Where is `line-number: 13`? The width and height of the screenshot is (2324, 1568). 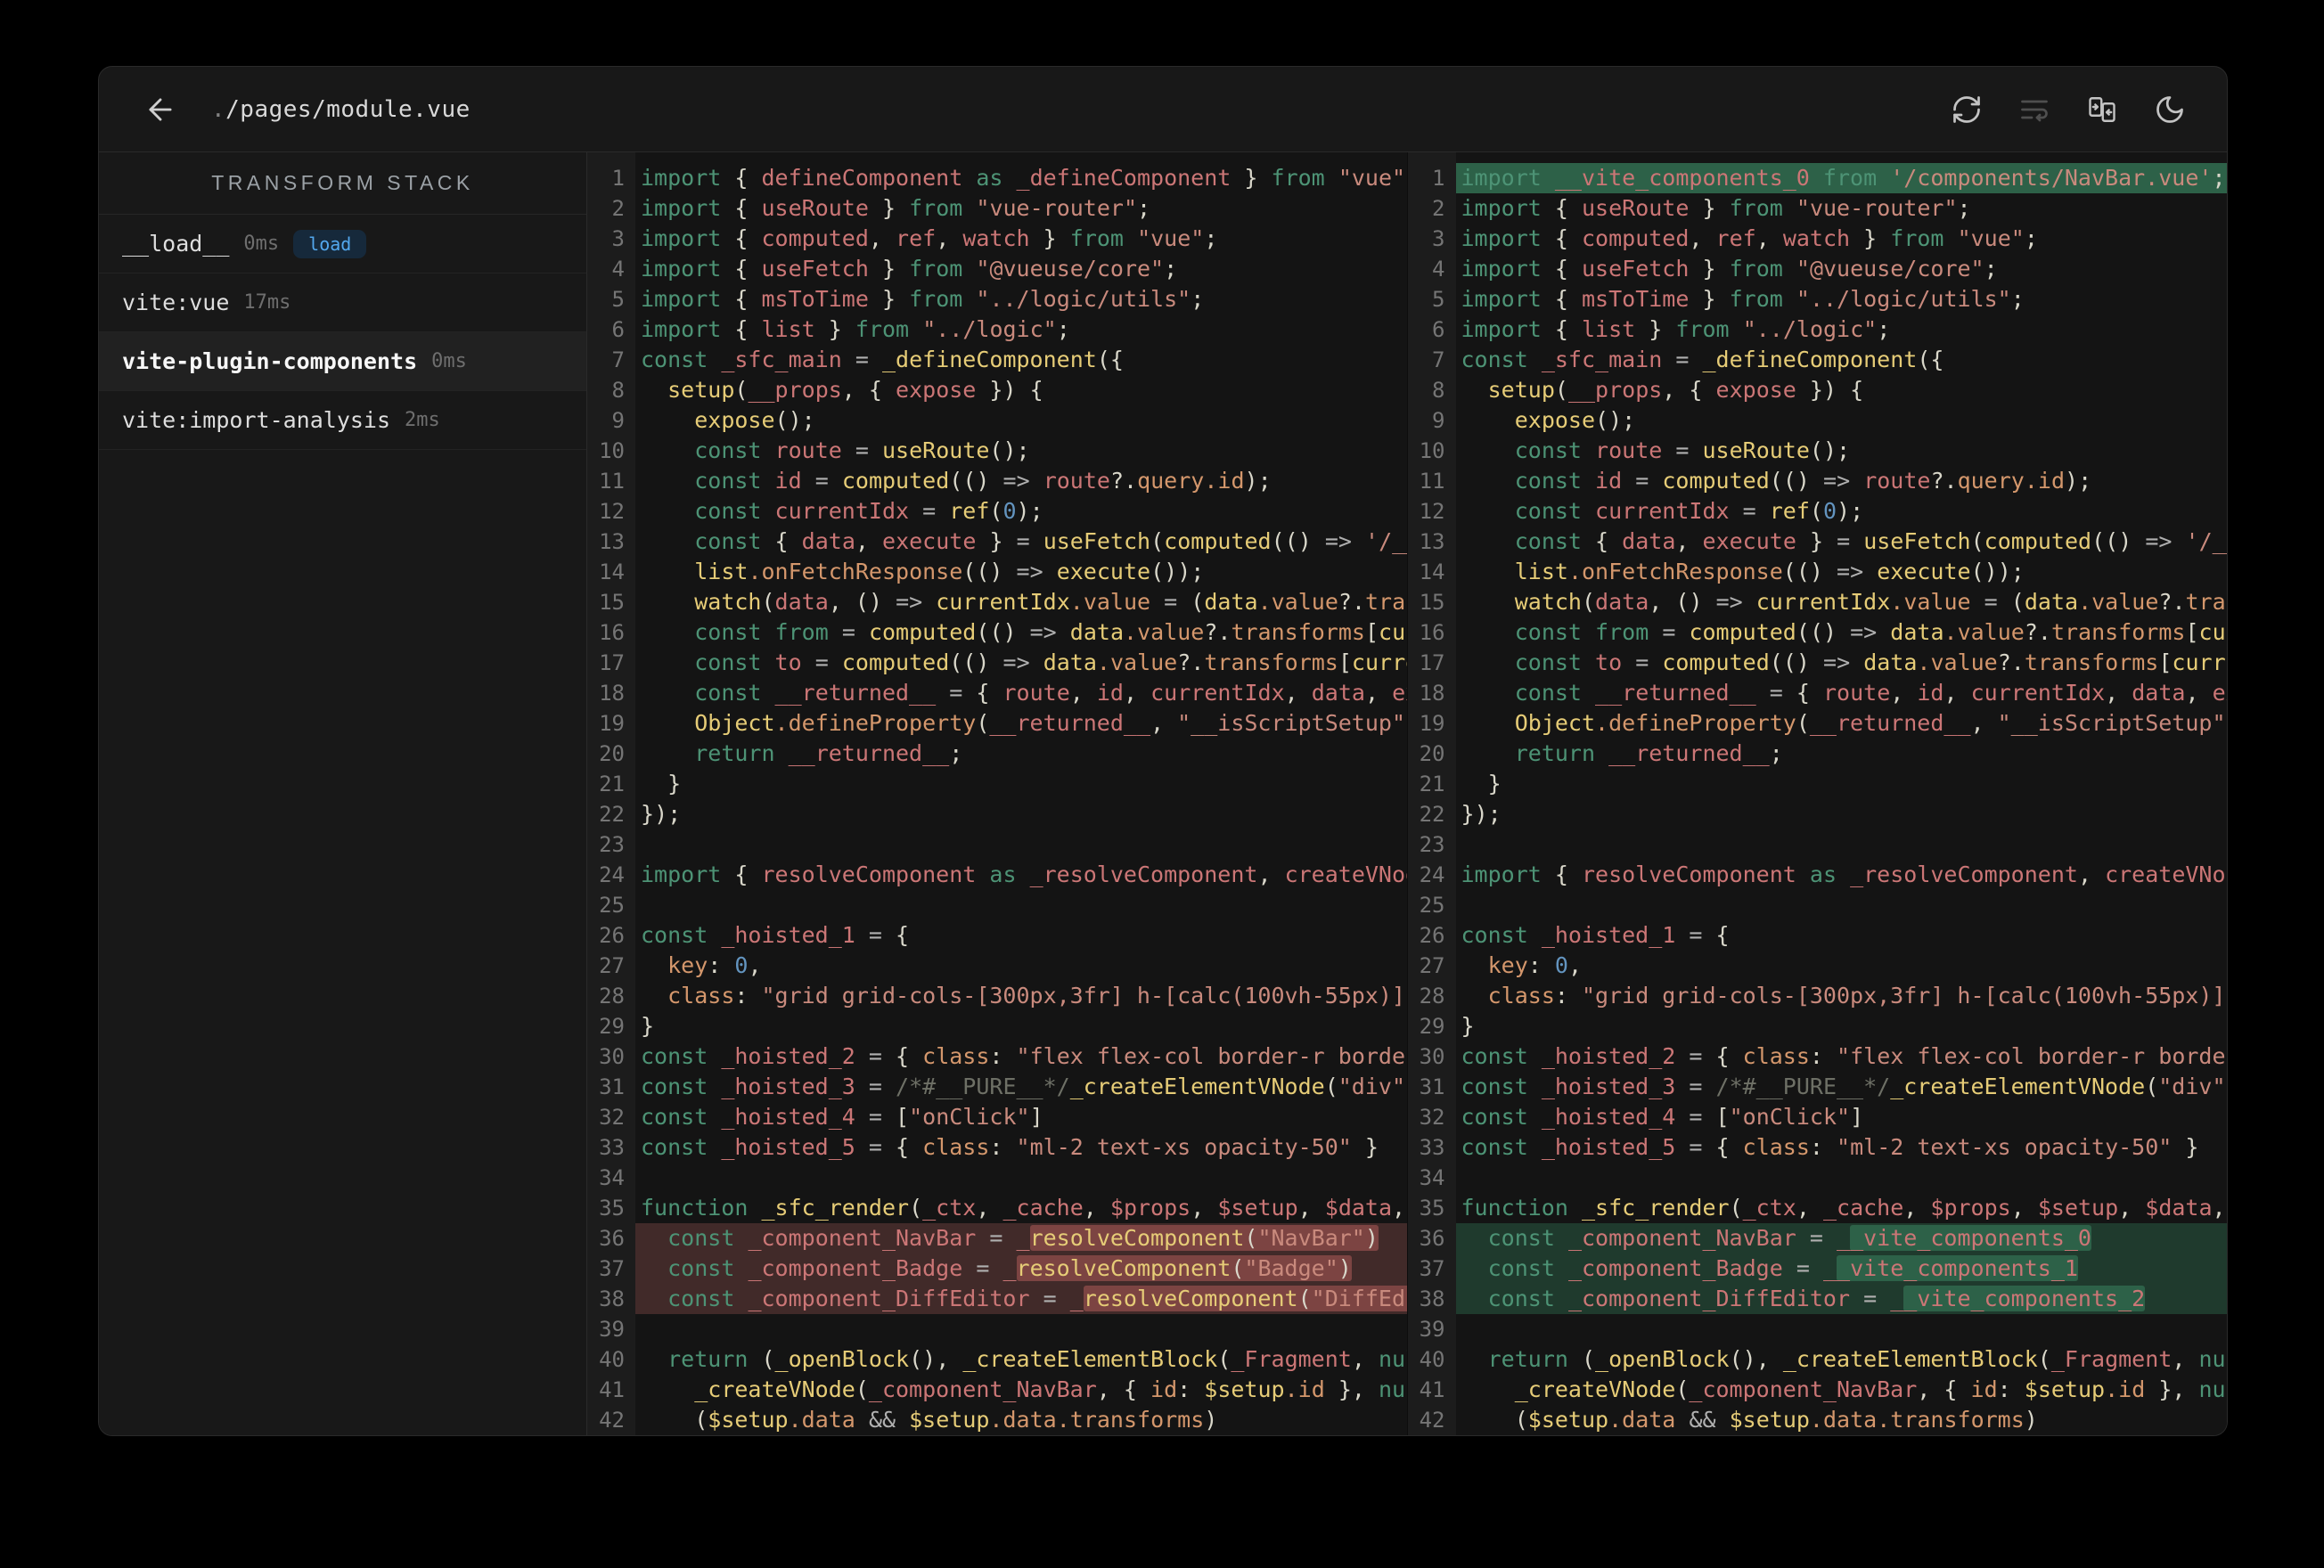 line-number: 13 is located at coordinates (1431, 542).